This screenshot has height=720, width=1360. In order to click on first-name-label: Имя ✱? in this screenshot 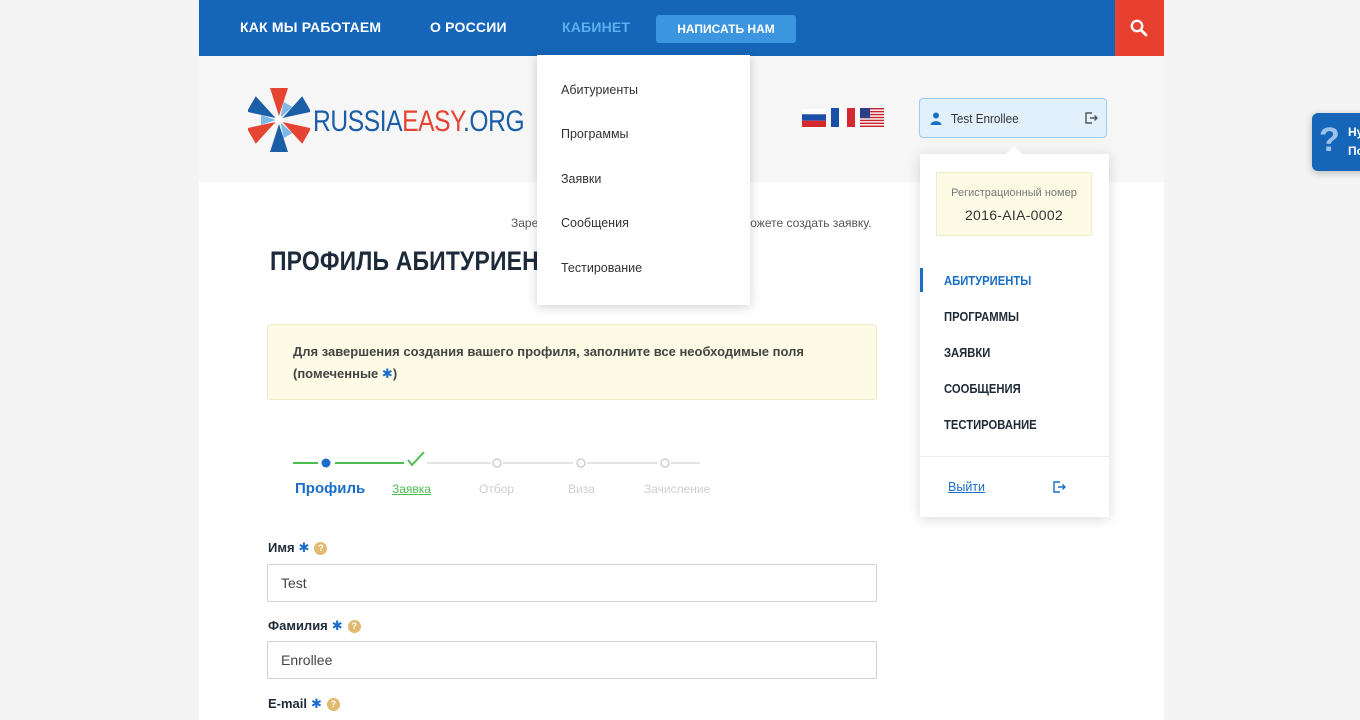, I will do `click(298, 548)`.